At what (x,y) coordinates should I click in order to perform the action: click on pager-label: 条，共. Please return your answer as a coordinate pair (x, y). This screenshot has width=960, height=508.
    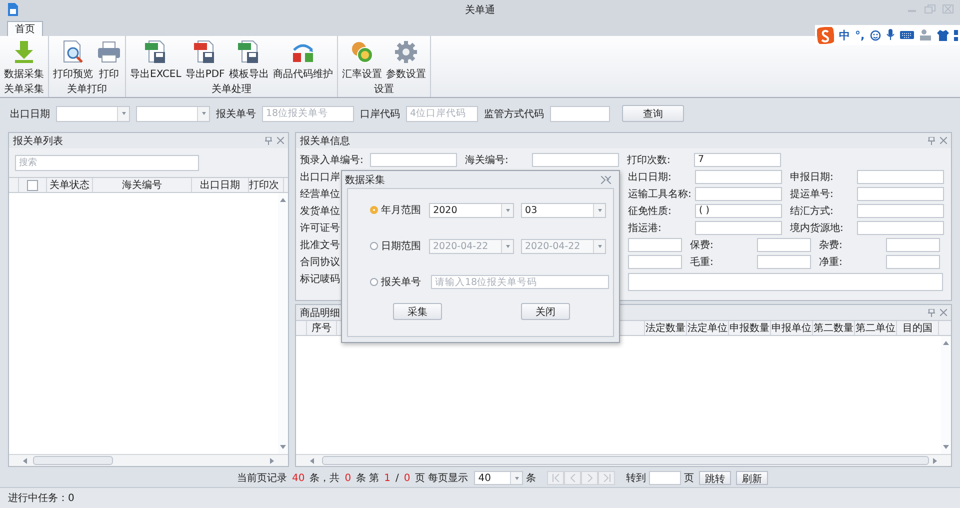
    Looking at the image, I should click on (325, 478).